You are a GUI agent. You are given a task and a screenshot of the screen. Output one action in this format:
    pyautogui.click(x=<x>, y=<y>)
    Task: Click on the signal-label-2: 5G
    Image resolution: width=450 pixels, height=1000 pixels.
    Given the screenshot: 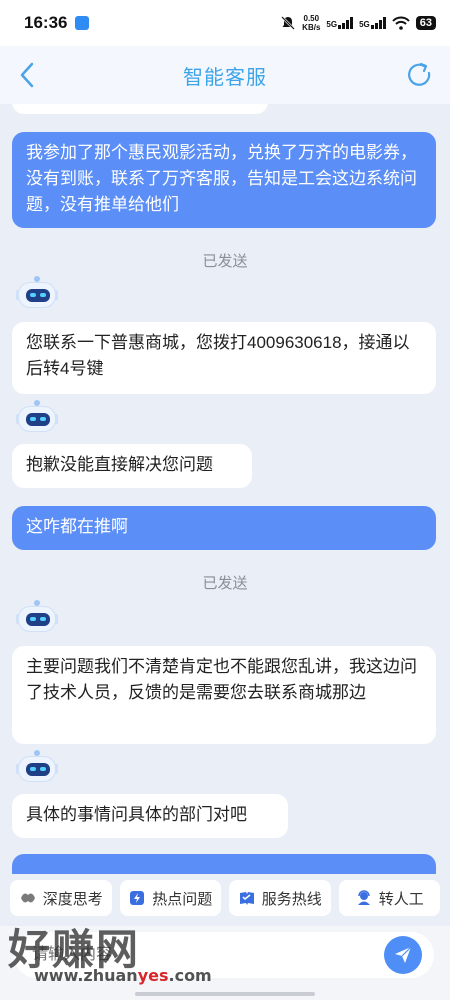 What is the action you would take?
    pyautogui.click(x=364, y=24)
    